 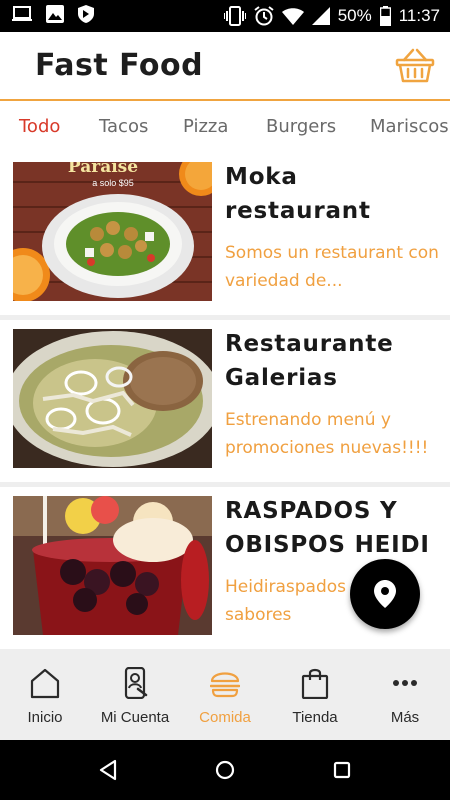 I want to click on signal-icon, so click(x=320, y=16).